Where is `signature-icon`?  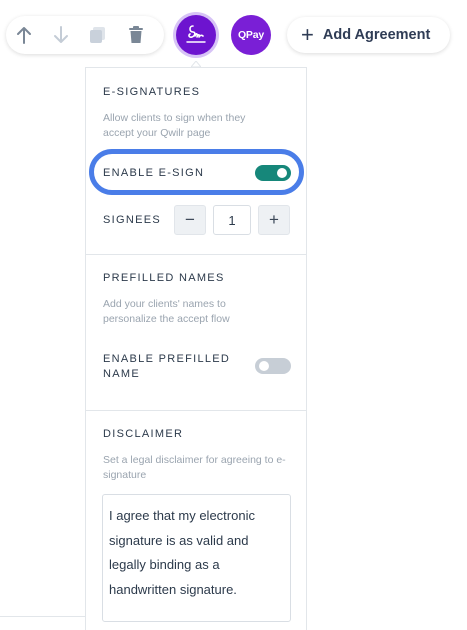 signature-icon is located at coordinates (196, 34).